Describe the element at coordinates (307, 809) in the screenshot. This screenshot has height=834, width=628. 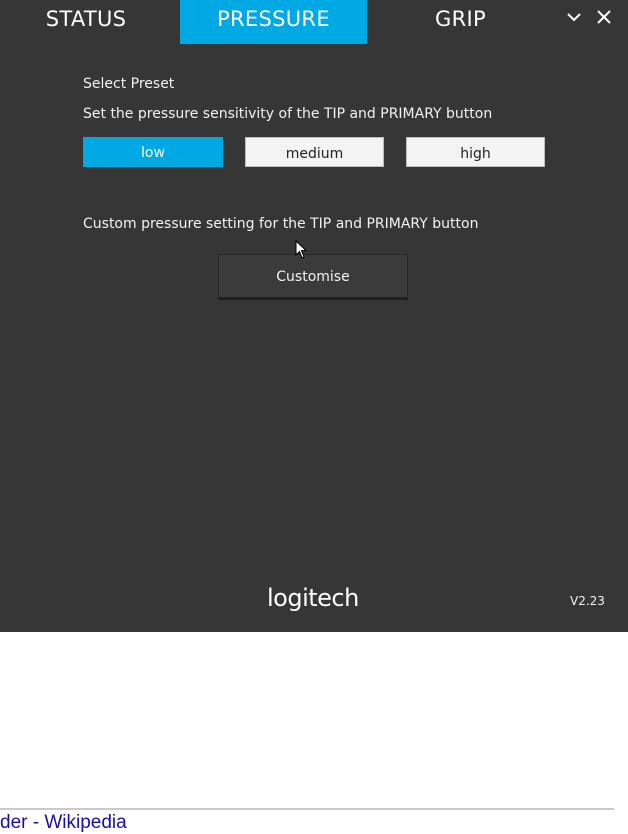
I see `page-divider` at that location.